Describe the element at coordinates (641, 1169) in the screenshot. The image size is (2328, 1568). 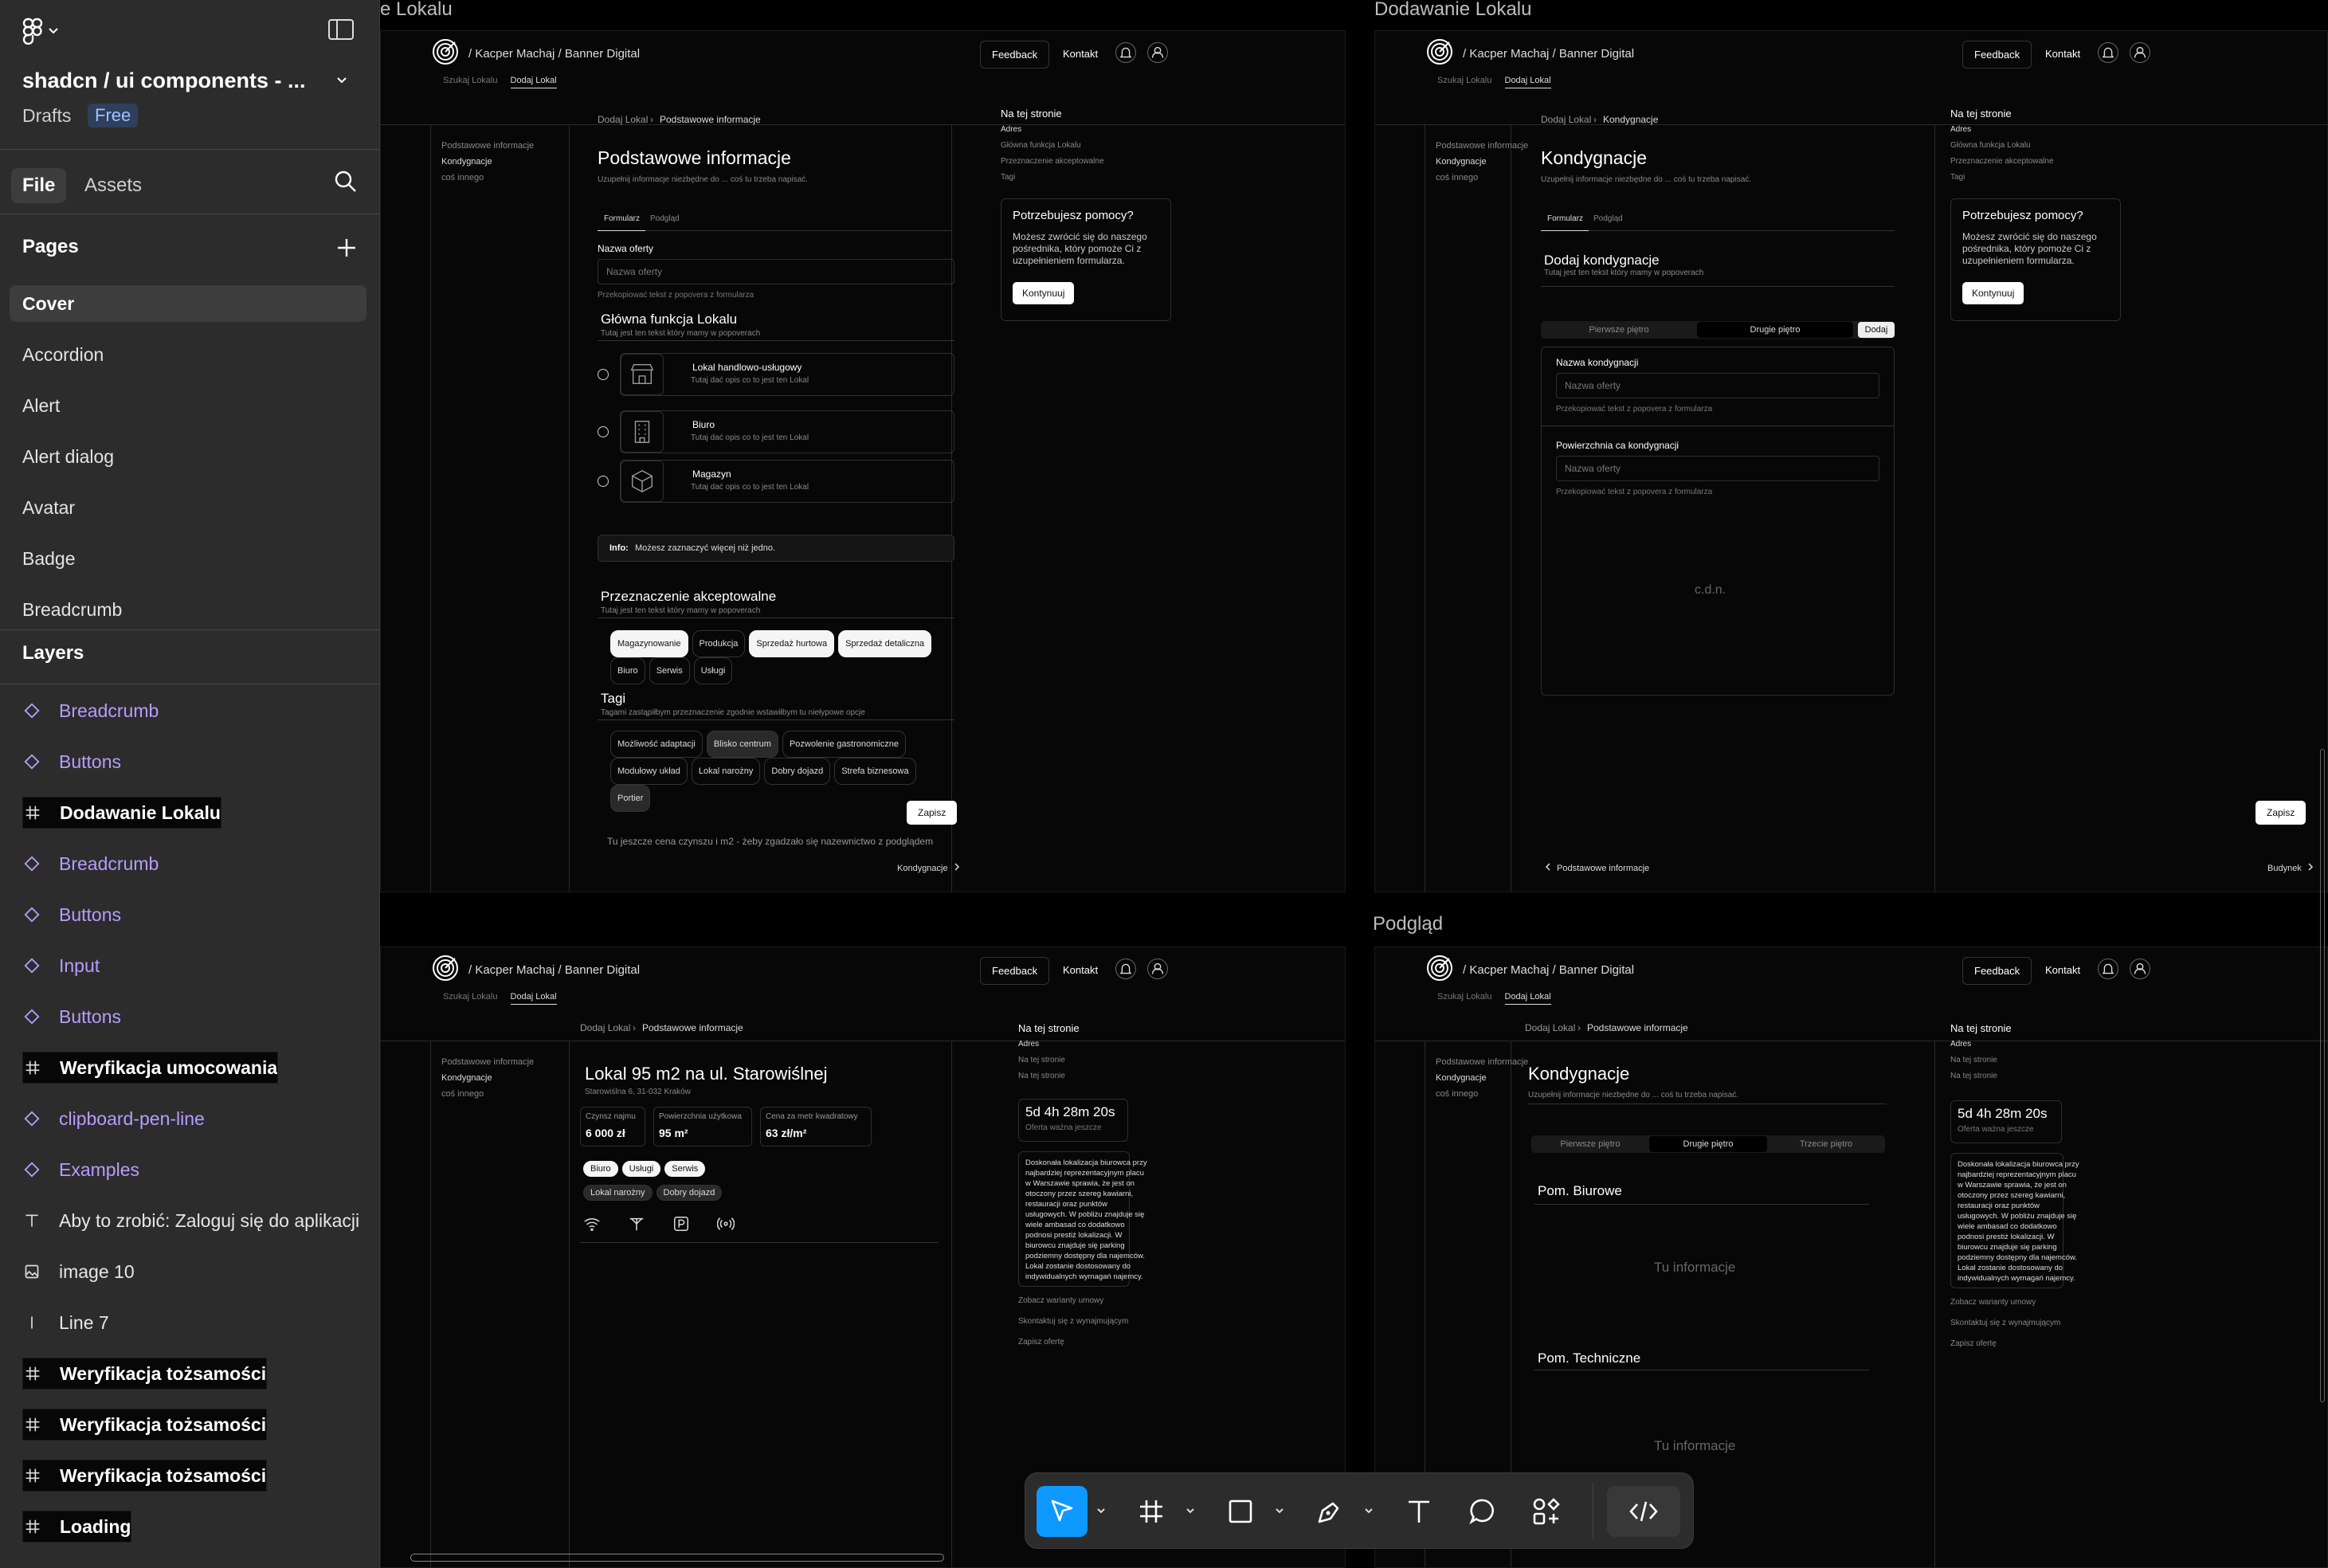
I see `tag-chip: Usługi` at that location.